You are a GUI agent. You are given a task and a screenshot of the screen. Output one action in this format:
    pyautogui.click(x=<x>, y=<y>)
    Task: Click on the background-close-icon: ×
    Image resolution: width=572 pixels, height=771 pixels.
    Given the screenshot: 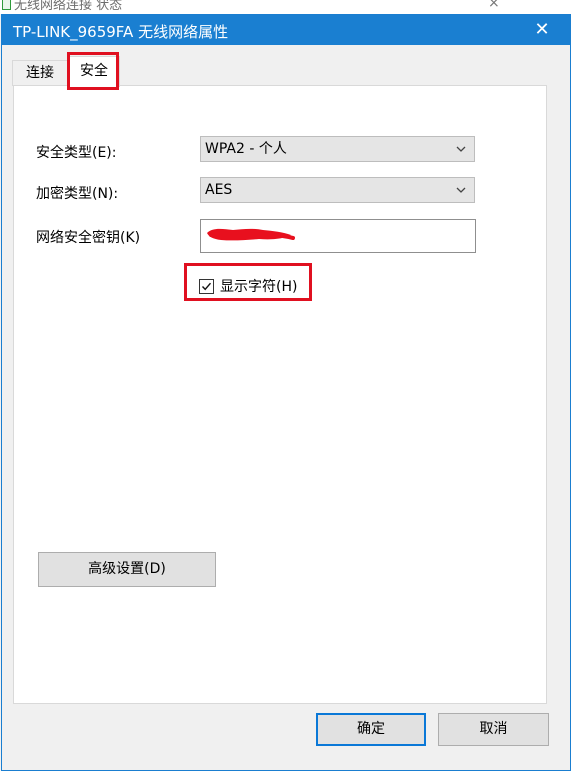 What is the action you would take?
    pyautogui.click(x=494, y=5)
    